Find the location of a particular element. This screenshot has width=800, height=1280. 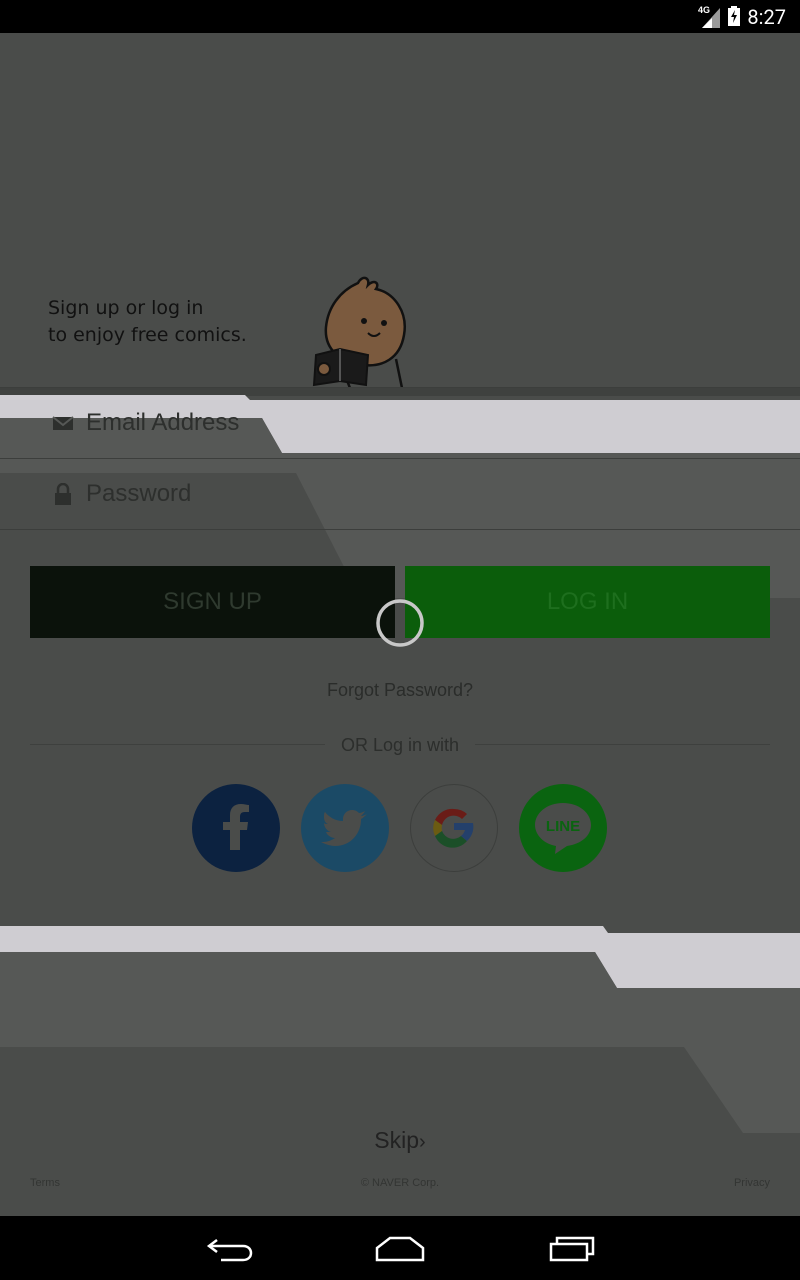

sign-up-button: SIGN UP is located at coordinates (212, 602).